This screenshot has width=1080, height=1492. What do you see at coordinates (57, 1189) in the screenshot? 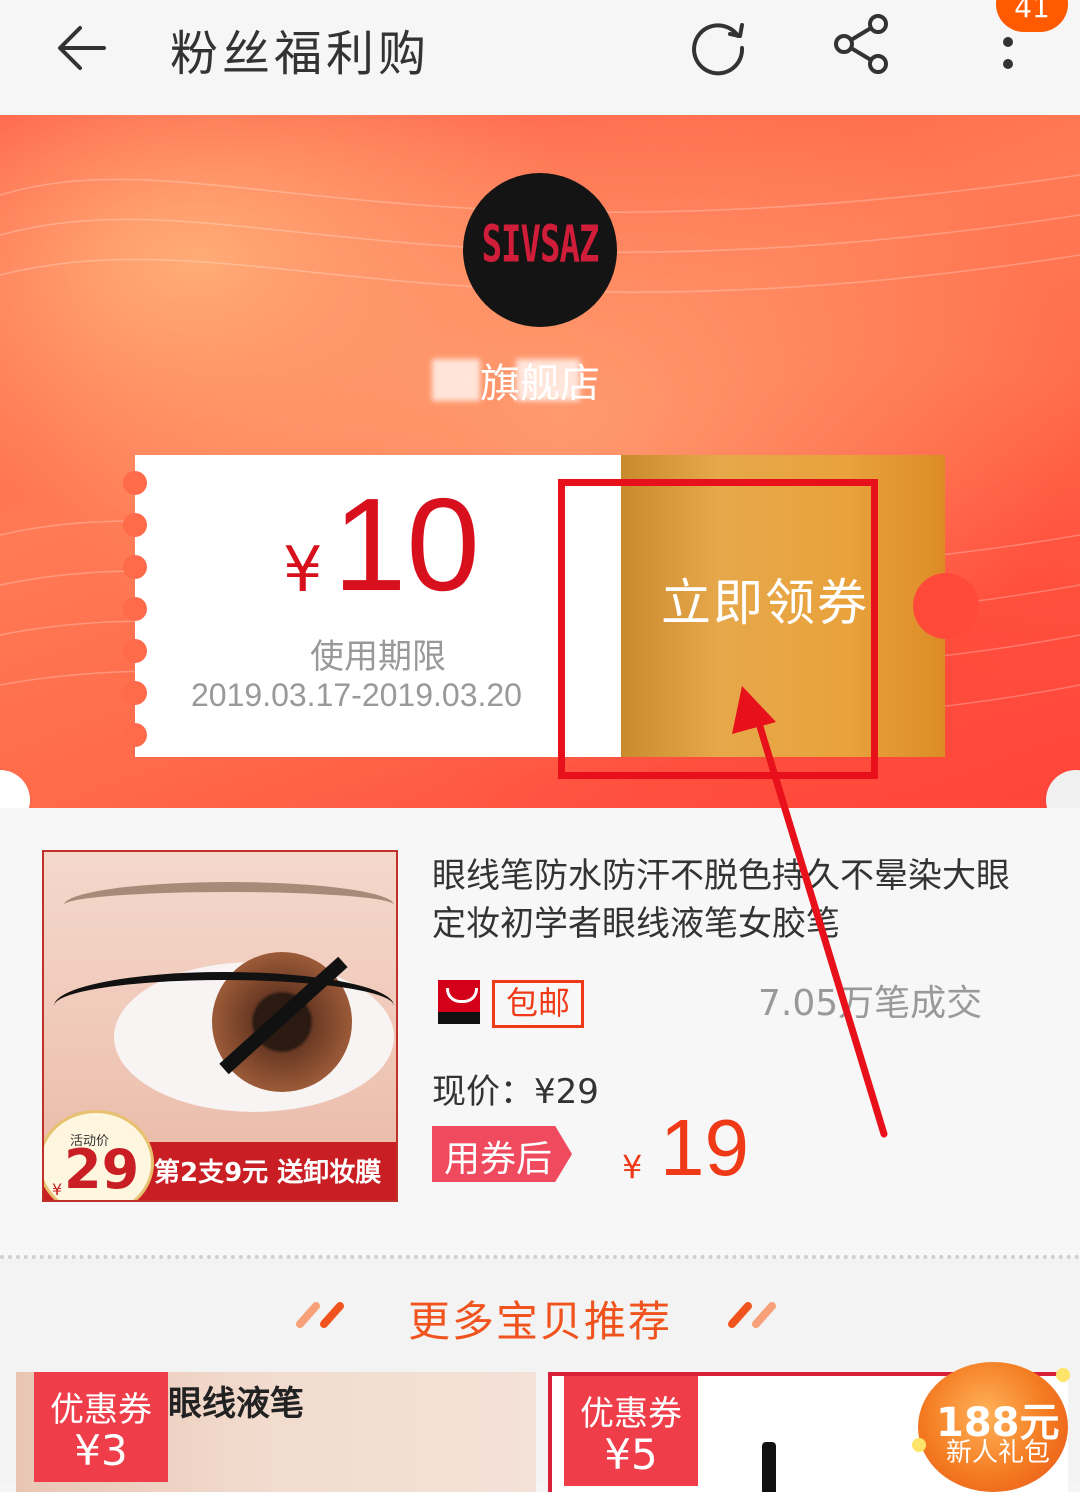
I see `product-image-currency: ¥` at bounding box center [57, 1189].